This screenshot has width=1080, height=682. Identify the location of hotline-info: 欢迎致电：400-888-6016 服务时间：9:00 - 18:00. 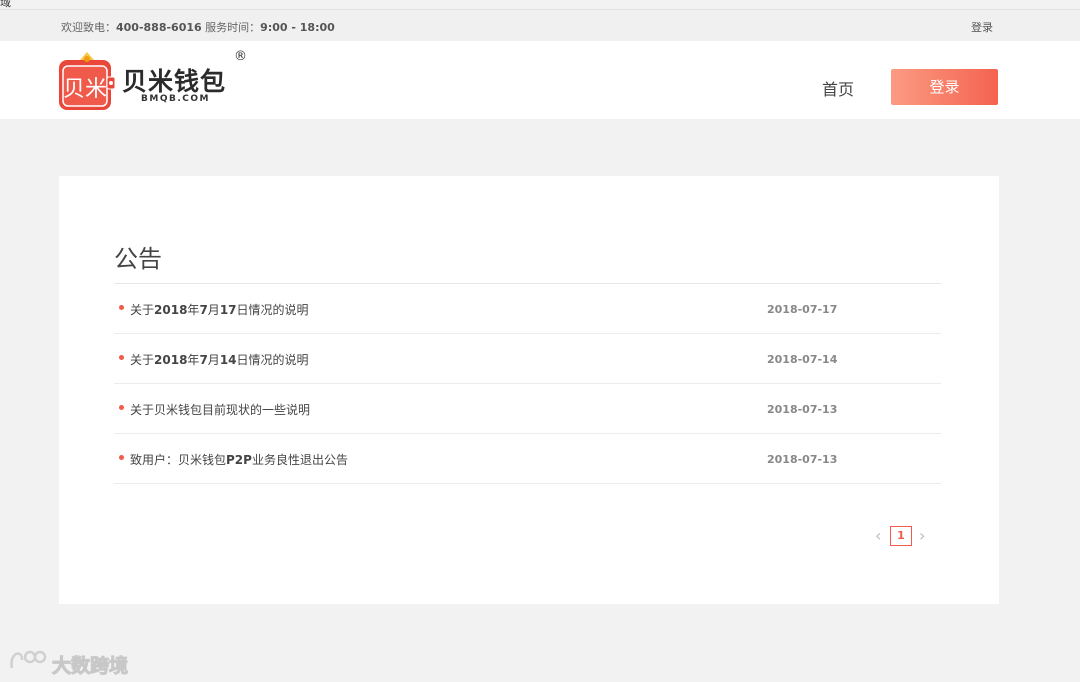
(198, 27).